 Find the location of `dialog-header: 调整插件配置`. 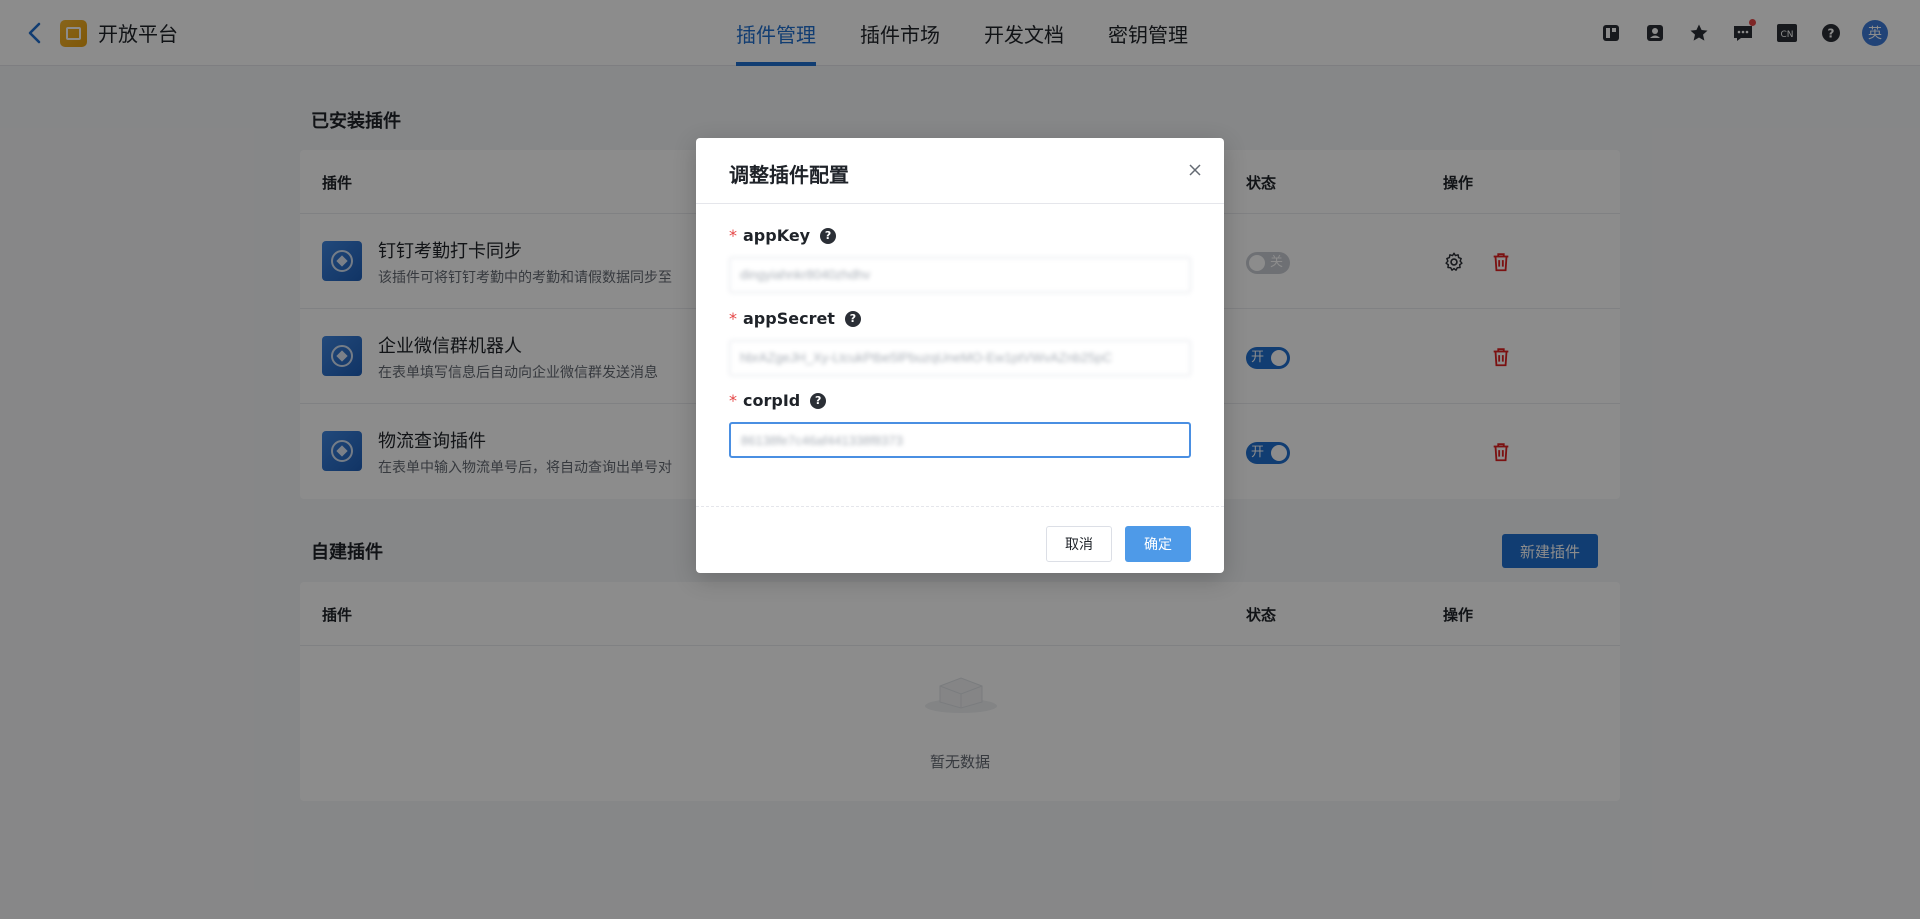

dialog-header: 调整插件配置 is located at coordinates (960, 171).